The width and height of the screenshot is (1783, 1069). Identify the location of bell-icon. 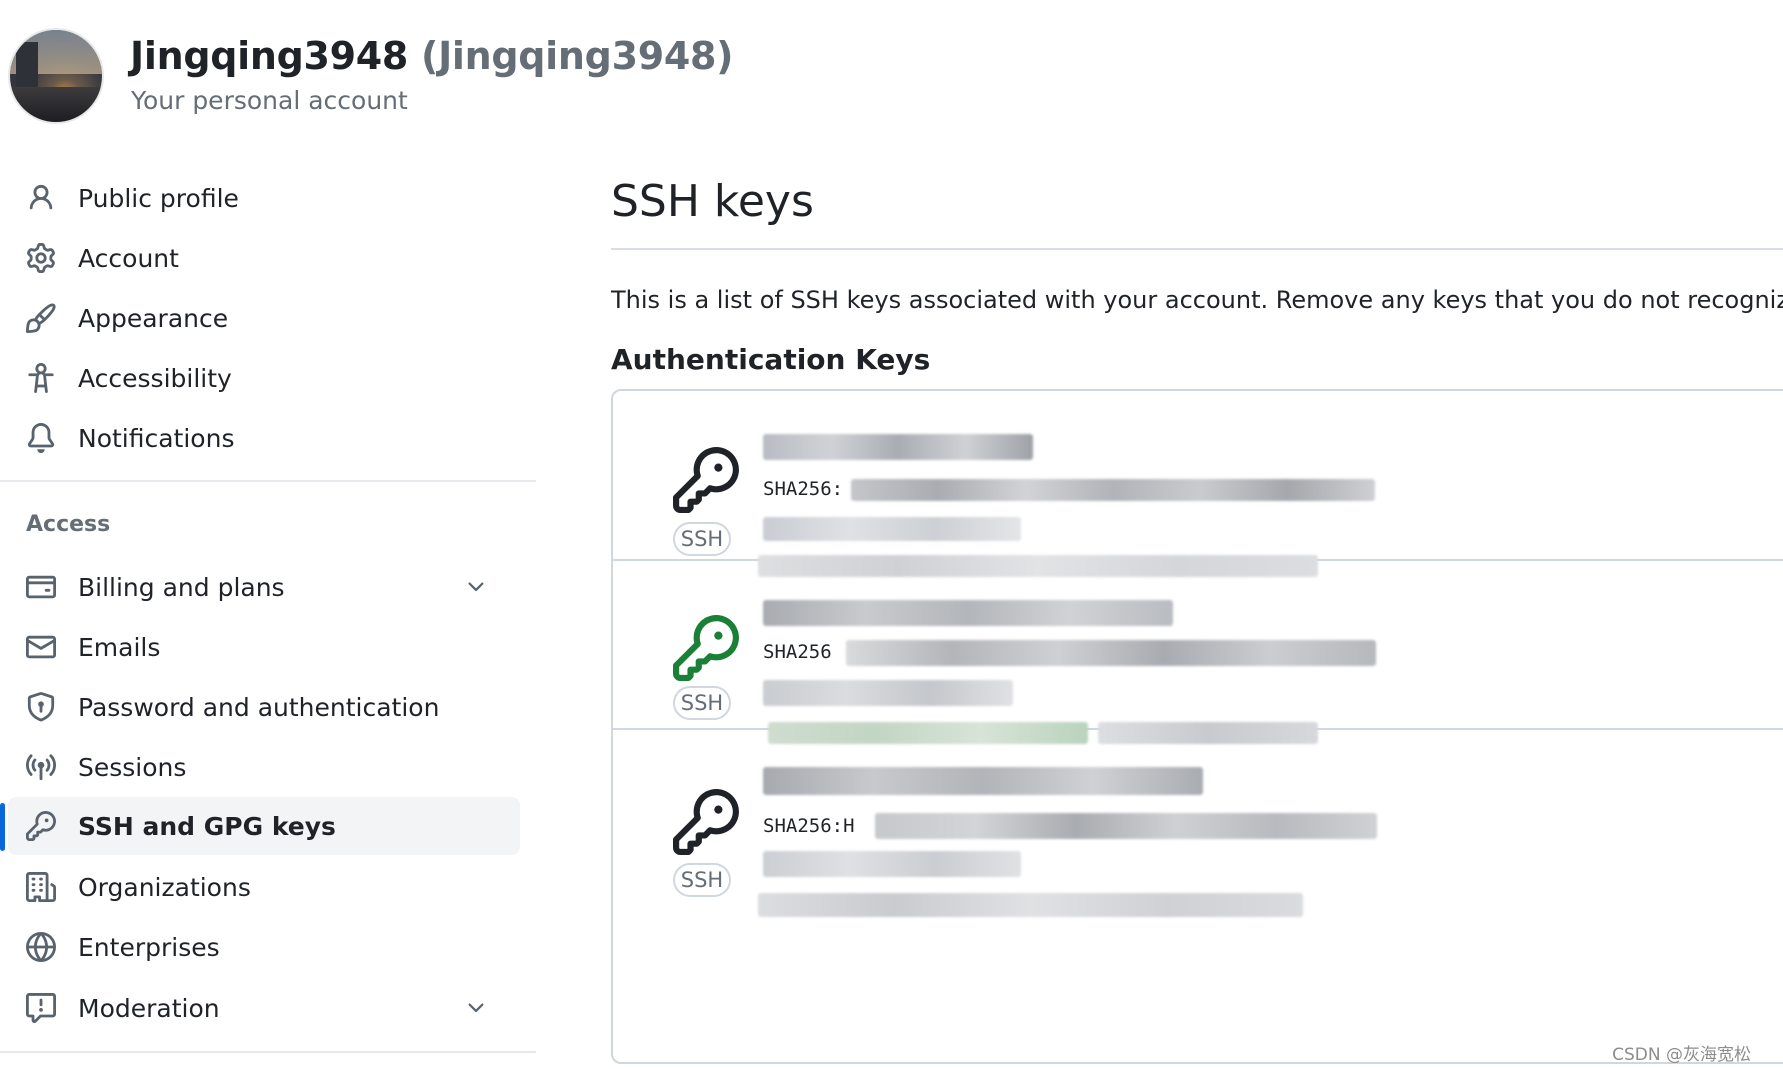
(41, 438).